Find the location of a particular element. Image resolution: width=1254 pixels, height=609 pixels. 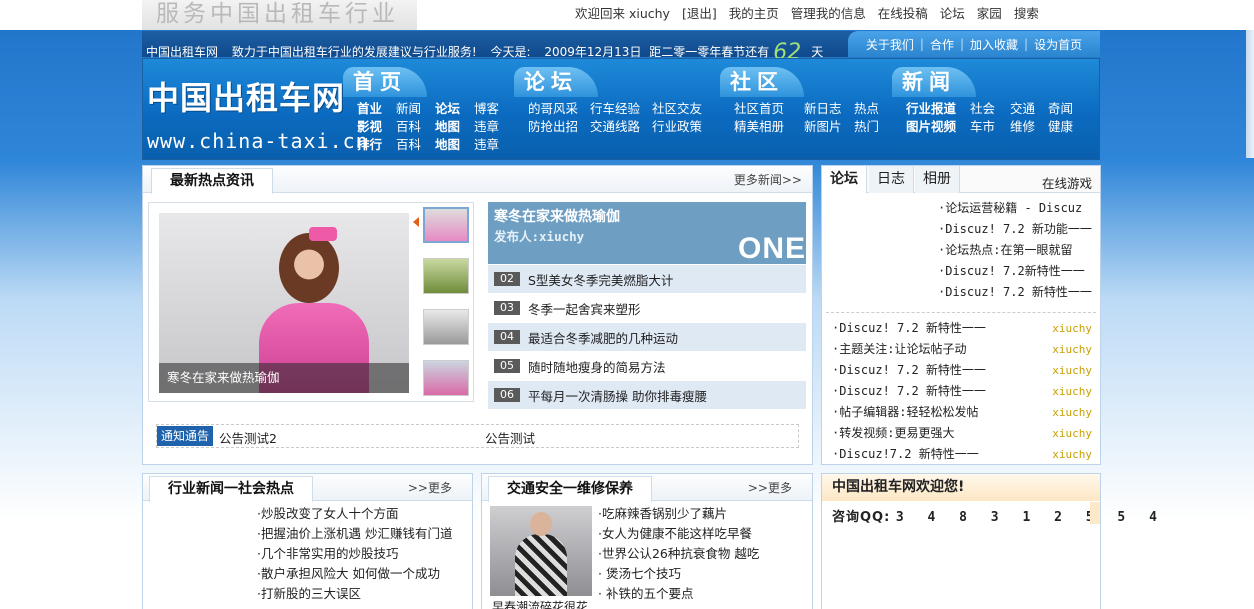

slide-caption: 寒冬在家来做热瑜伽 is located at coordinates (284, 378).